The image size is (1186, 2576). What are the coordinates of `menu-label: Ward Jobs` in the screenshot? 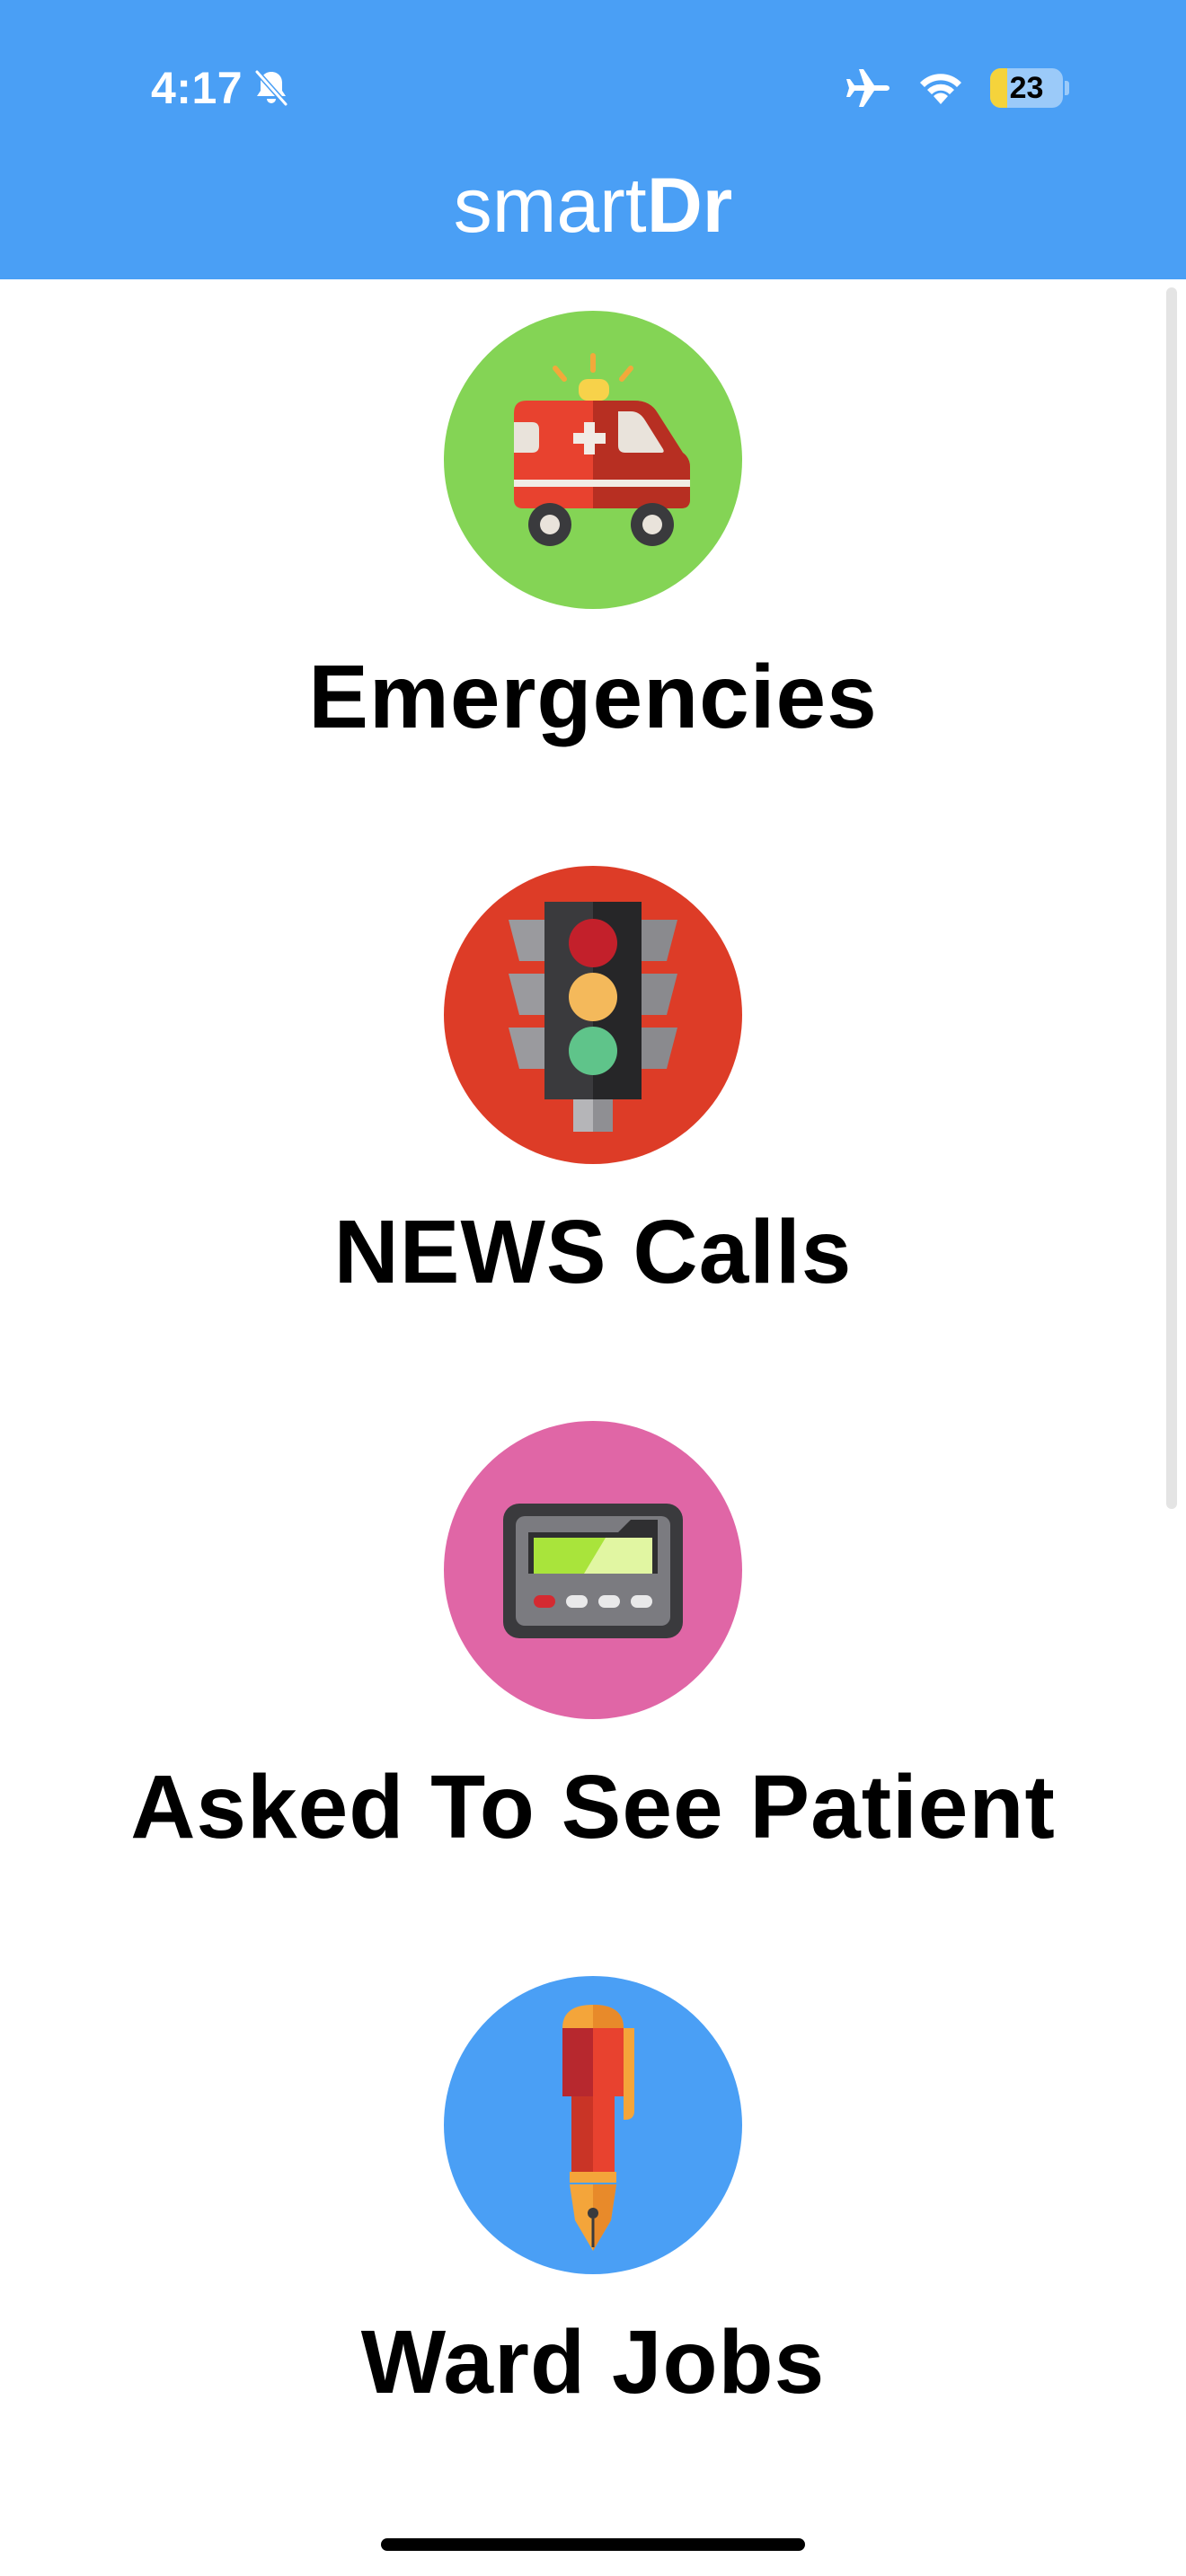 It's located at (593, 2362).